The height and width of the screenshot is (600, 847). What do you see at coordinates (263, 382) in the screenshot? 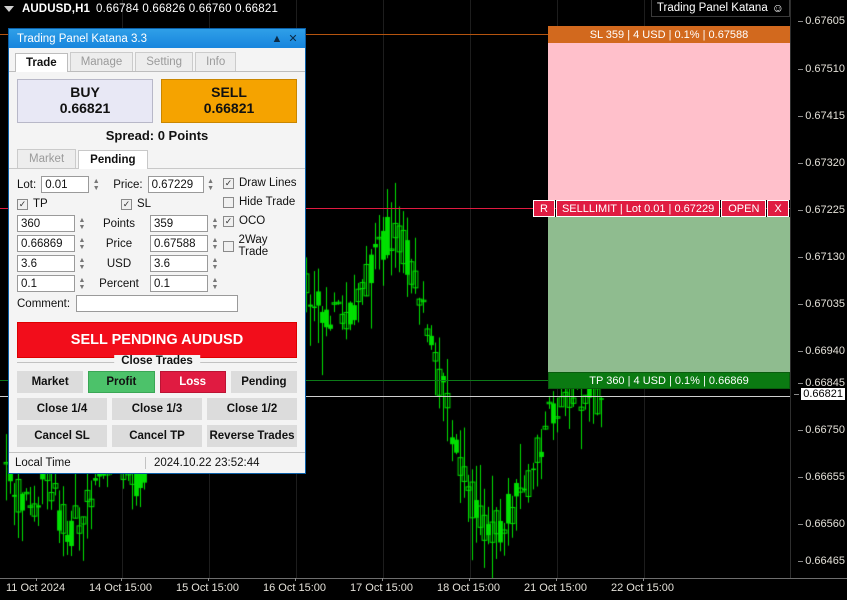
I see `button-pending: Pending` at bounding box center [263, 382].